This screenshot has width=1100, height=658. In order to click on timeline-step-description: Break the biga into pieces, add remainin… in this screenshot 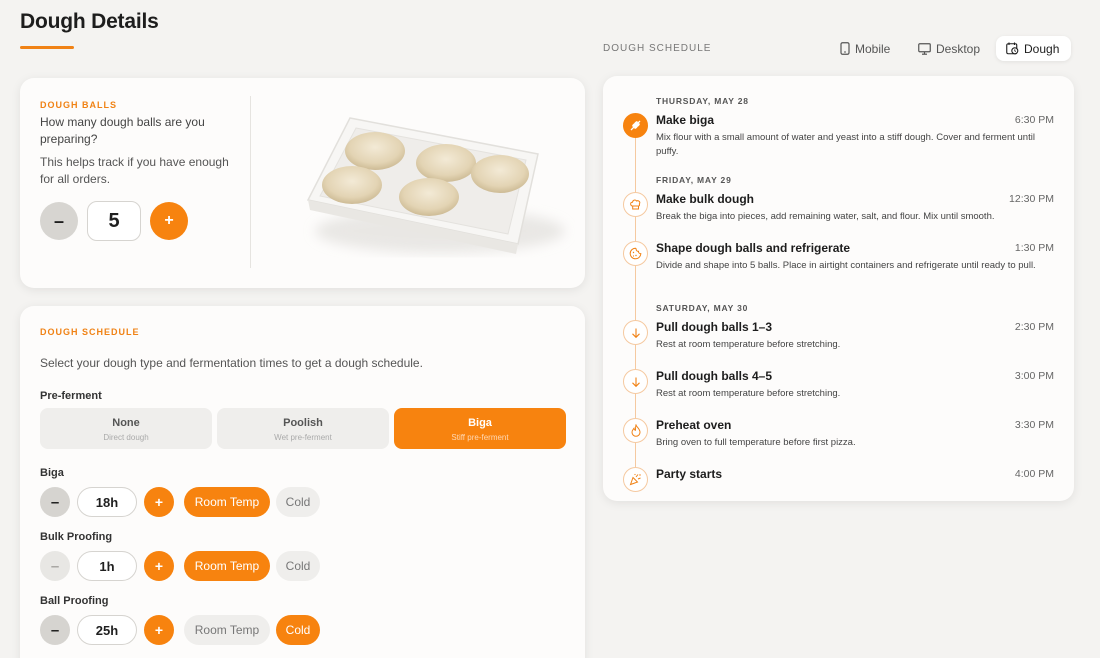, I will do `click(825, 216)`.